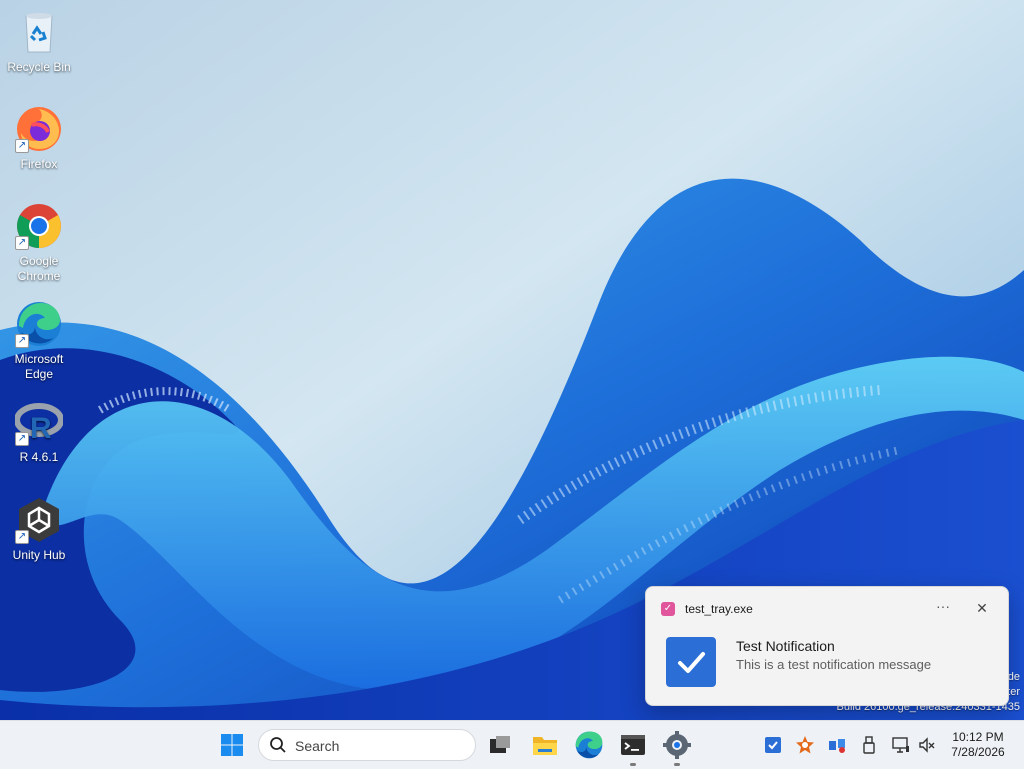 The image size is (1024, 769). Describe the element at coordinates (982, 608) in the screenshot. I see `close-notification-button: ✕` at that location.